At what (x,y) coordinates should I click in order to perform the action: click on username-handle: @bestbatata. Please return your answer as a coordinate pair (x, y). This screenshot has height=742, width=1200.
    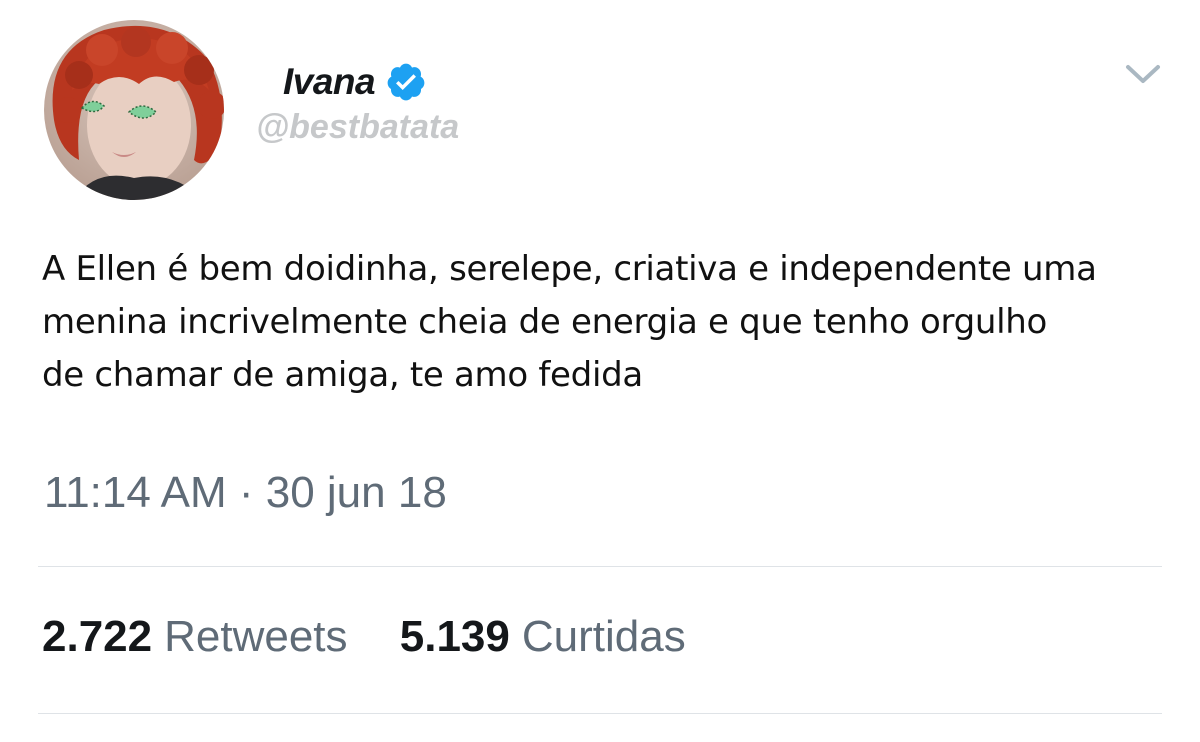
    Looking at the image, I should click on (357, 127).